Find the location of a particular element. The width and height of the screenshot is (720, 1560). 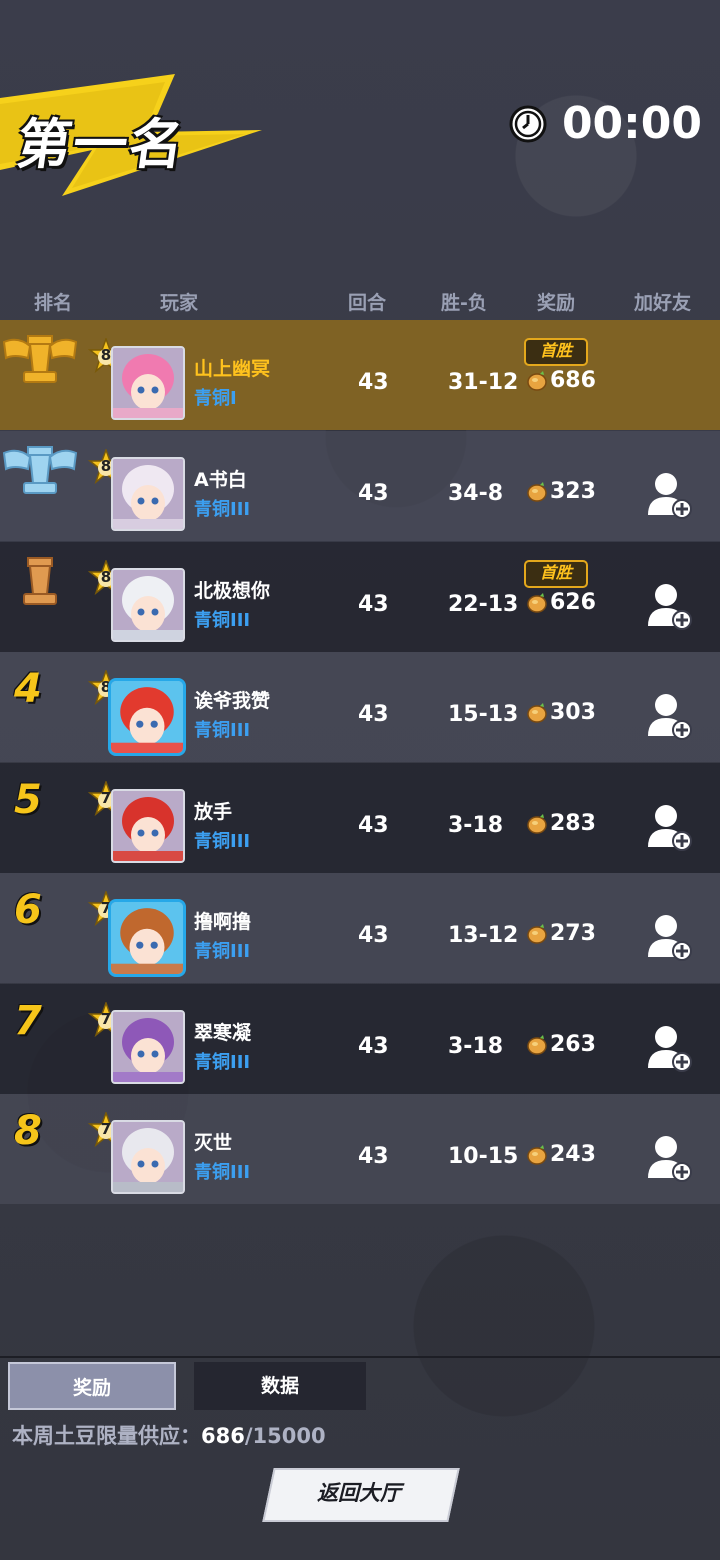

table-row: 4 8 诶爷我赞 青铜III 43 15-13 303 is located at coordinates (360, 707).